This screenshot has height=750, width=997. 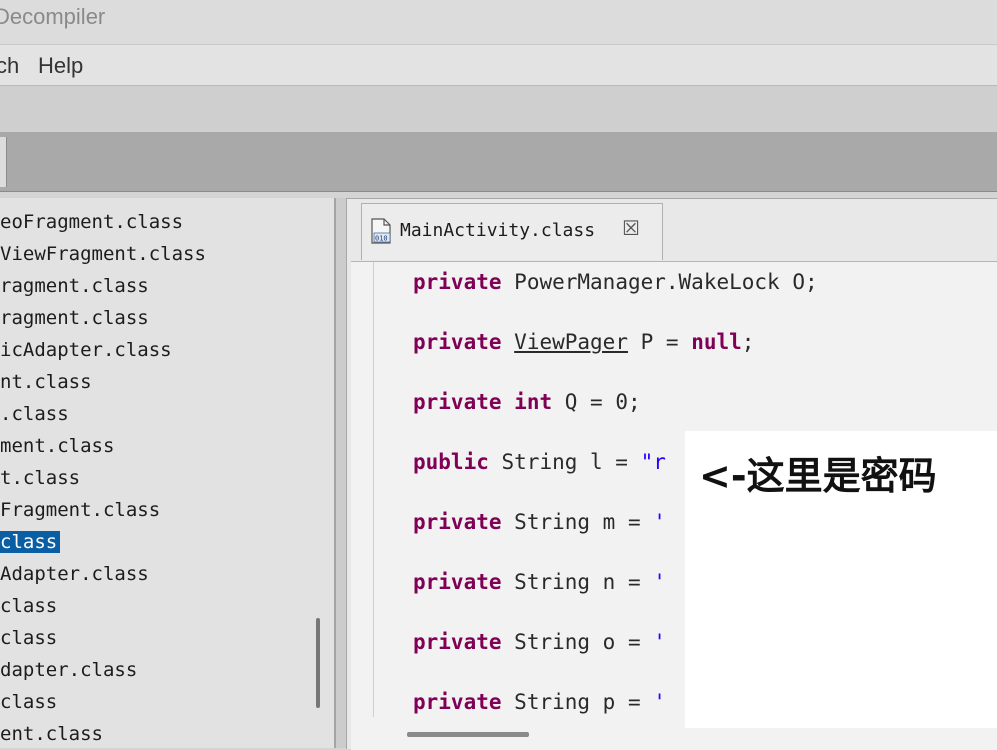 What do you see at coordinates (160, 574) in the screenshot?
I see `tree-item: Adapter.class` at bounding box center [160, 574].